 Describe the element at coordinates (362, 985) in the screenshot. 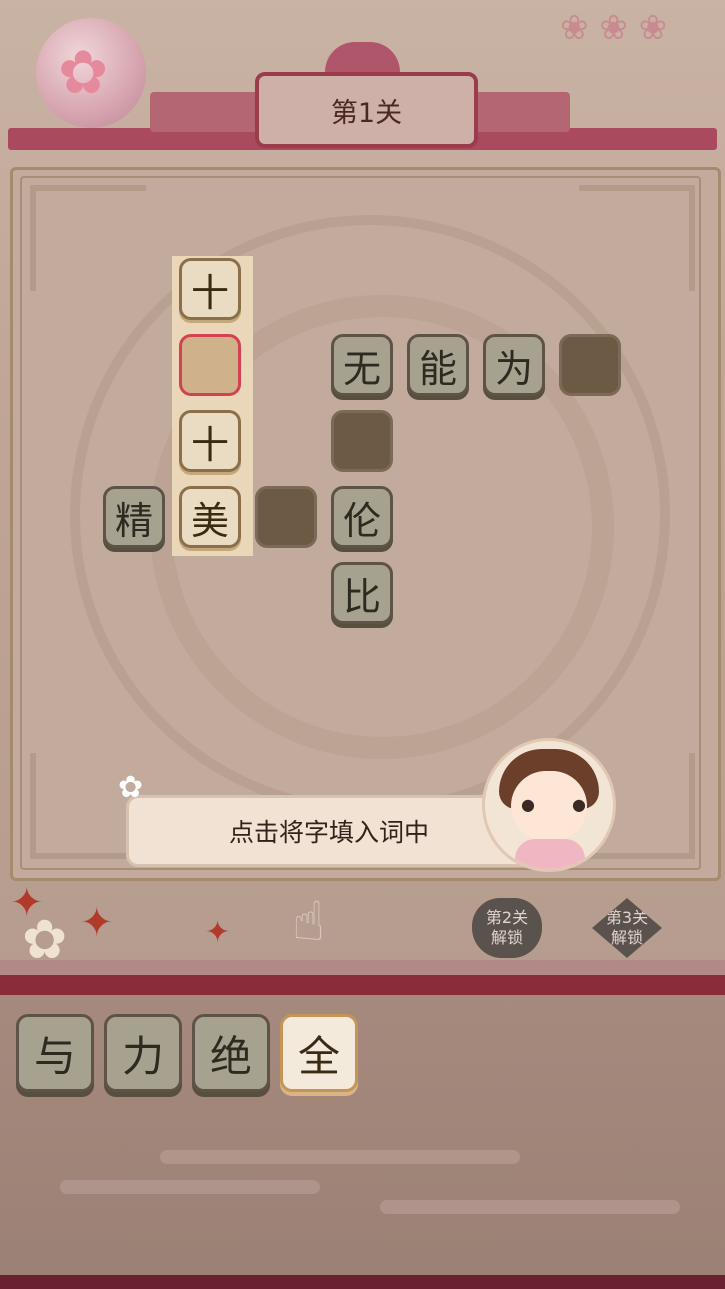

I see `shelf-divider` at that location.